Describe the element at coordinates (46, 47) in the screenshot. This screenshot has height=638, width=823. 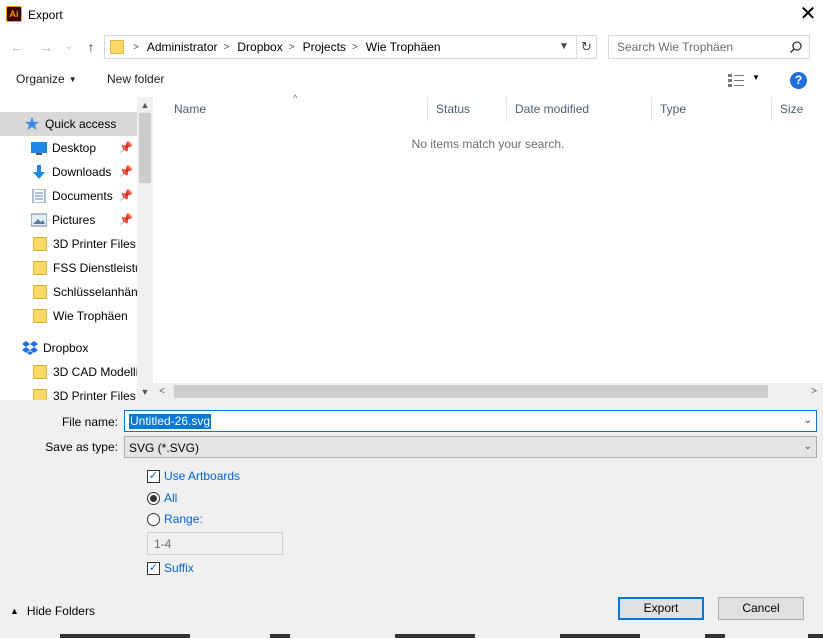
I see `forward-arrow-icon: →` at that location.